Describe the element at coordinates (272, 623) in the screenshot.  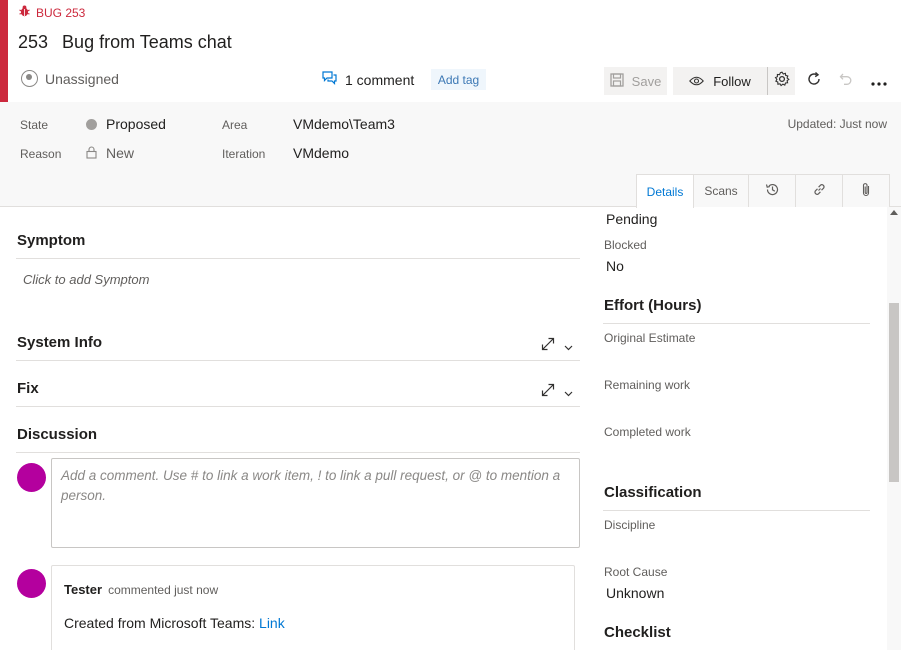
I see `comment-link: Link` at that location.